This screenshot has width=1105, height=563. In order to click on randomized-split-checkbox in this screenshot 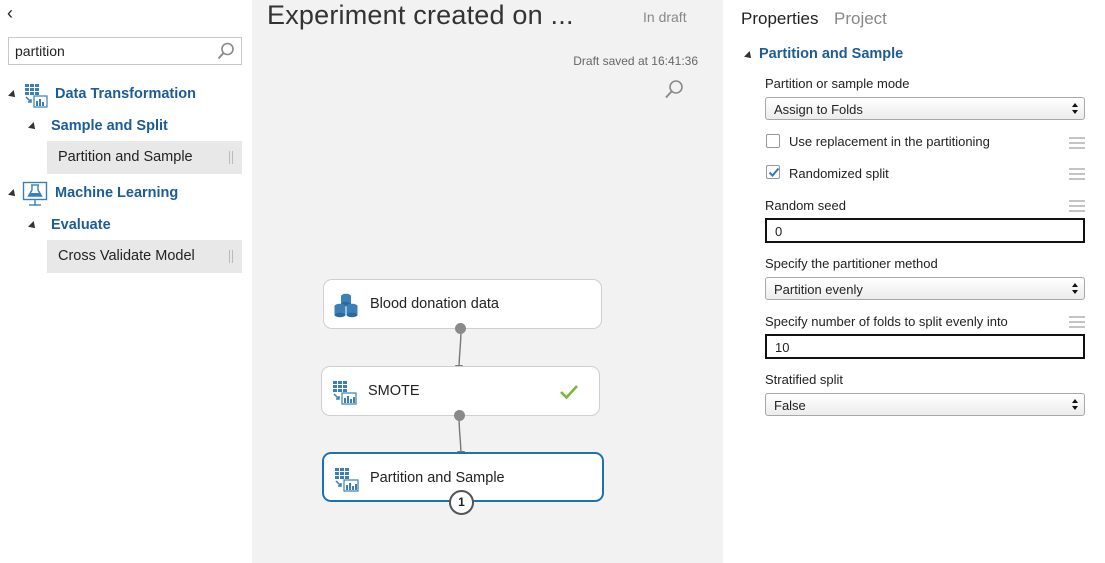, I will do `click(773, 172)`.